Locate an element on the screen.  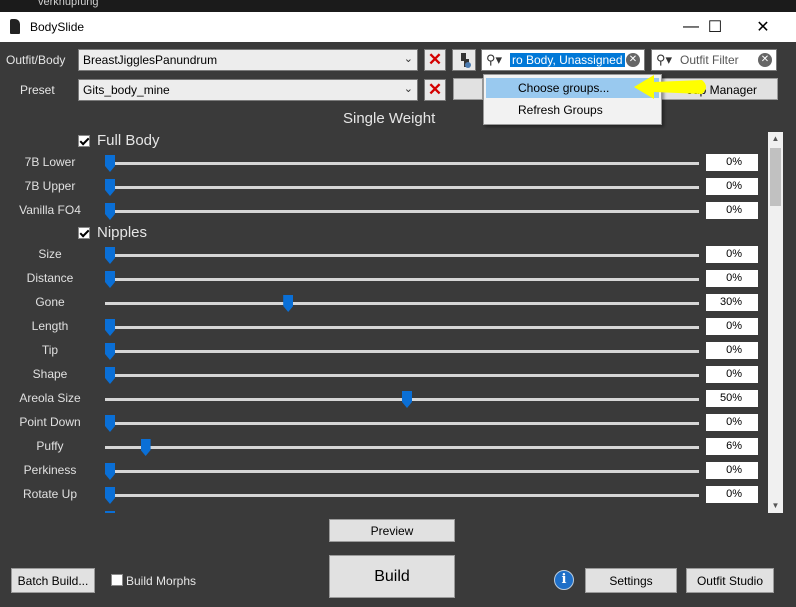
tools-icon is located at coordinates (466, 60).